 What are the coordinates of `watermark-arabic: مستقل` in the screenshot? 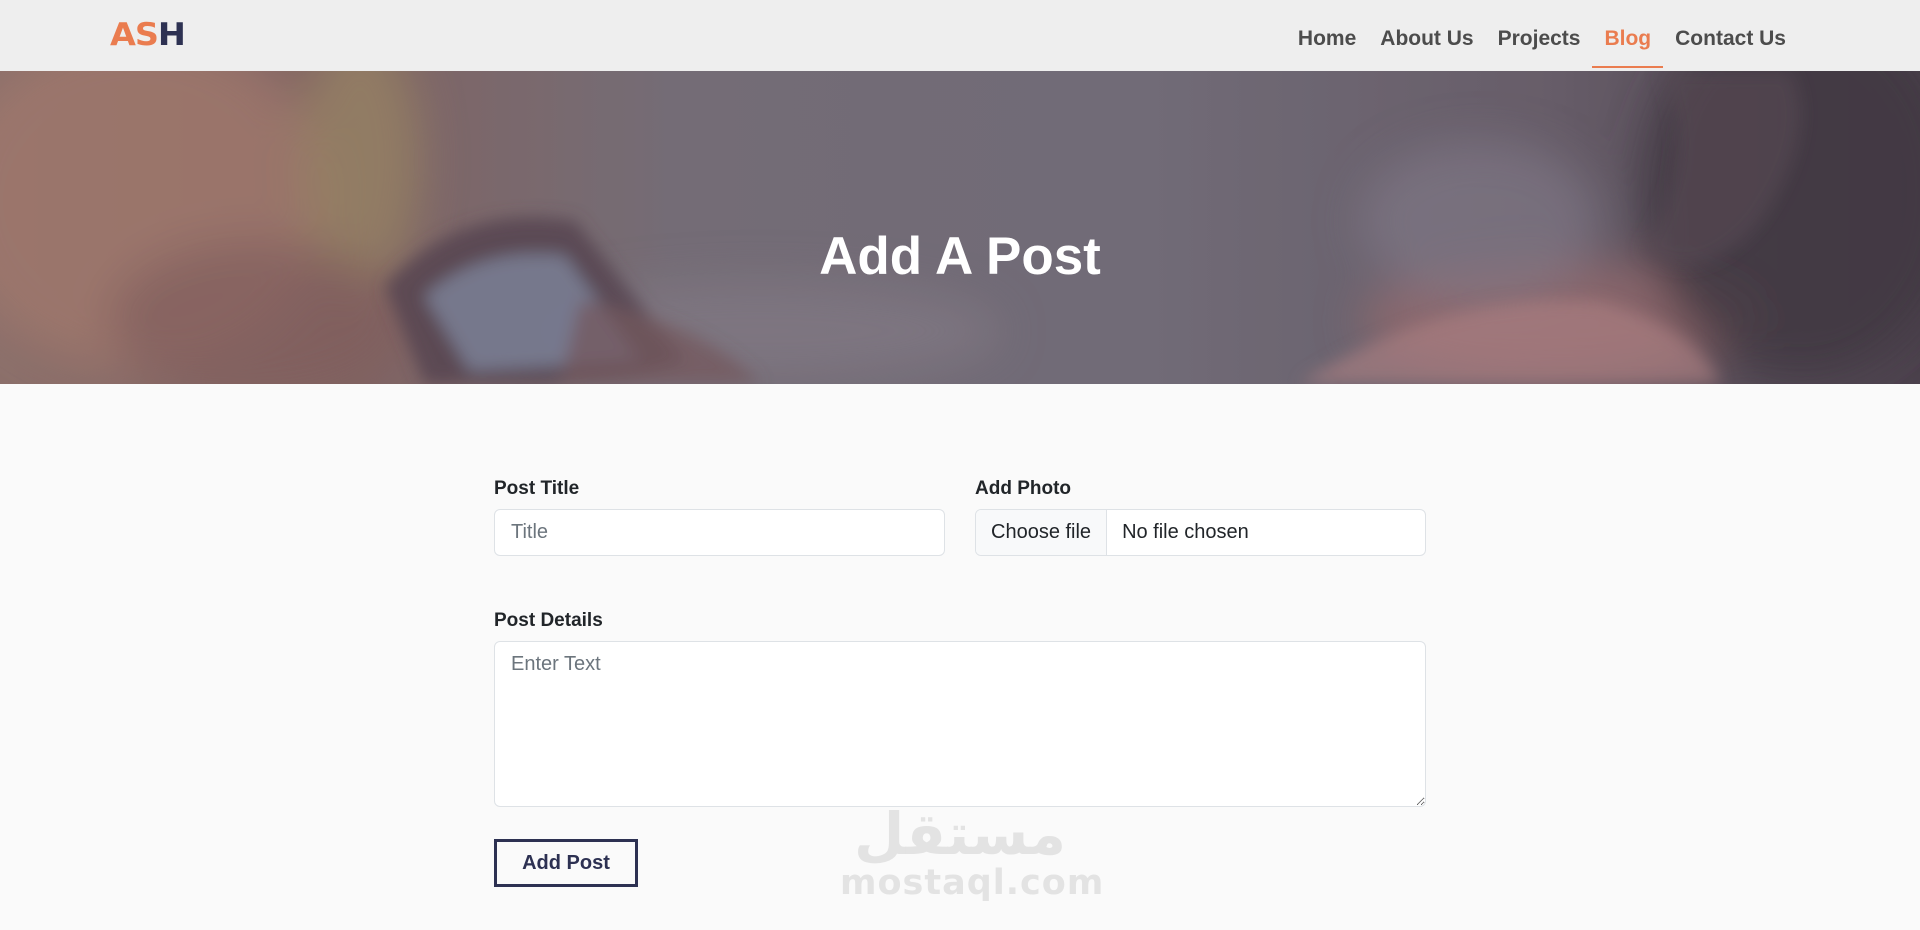 It's located at (960, 834).